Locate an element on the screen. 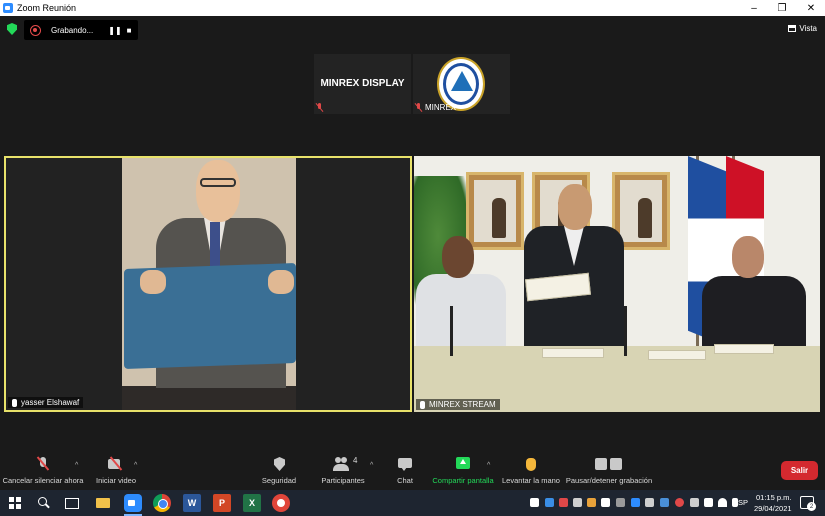 This screenshot has width=825, height=516. meeting-top-bar: Grabando... ❚❚ ■ Vista is located at coordinates (412, 30).